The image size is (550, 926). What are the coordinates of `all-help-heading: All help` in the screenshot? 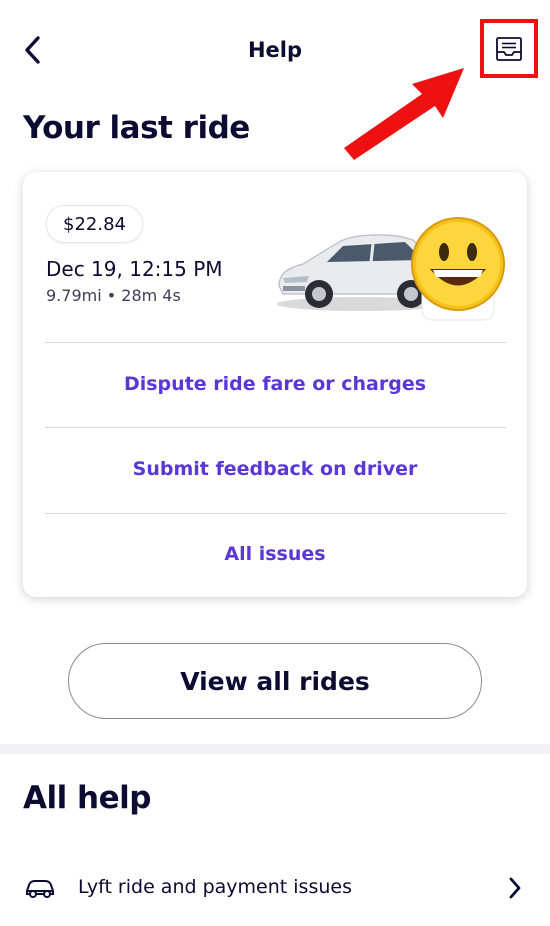 It's located at (87, 798).